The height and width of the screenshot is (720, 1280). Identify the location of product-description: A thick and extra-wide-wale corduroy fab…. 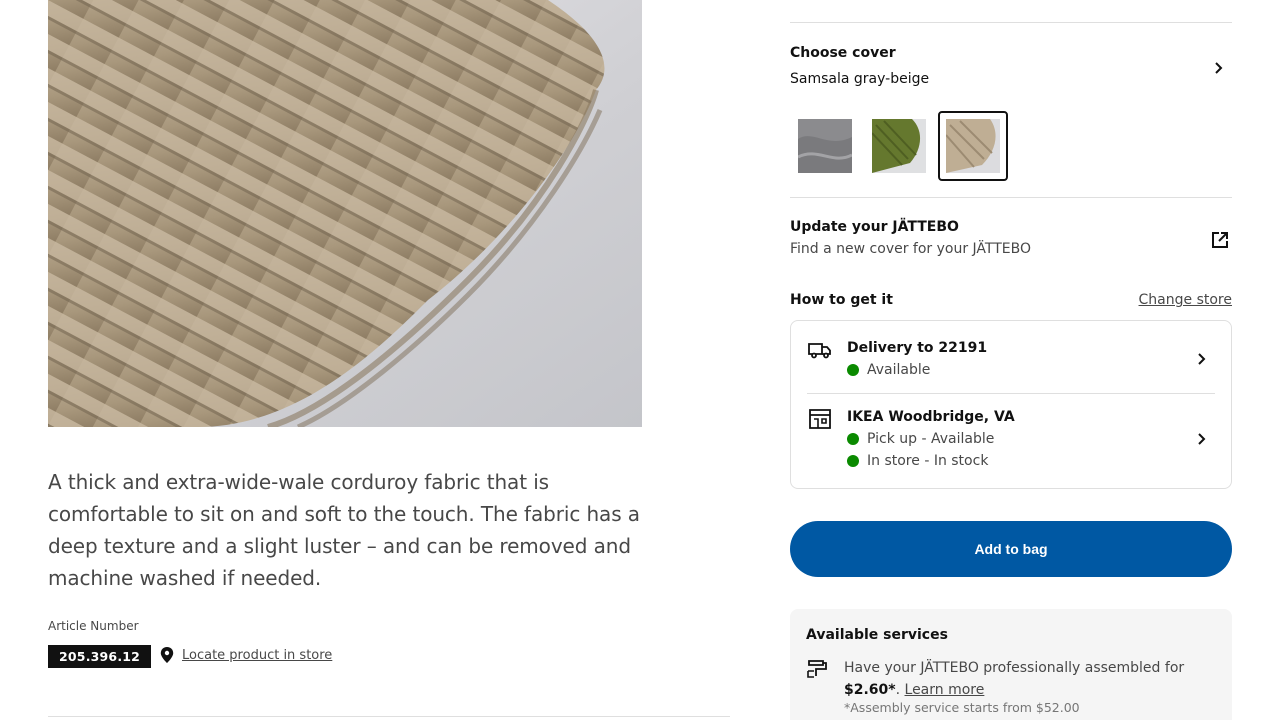
(344, 530).